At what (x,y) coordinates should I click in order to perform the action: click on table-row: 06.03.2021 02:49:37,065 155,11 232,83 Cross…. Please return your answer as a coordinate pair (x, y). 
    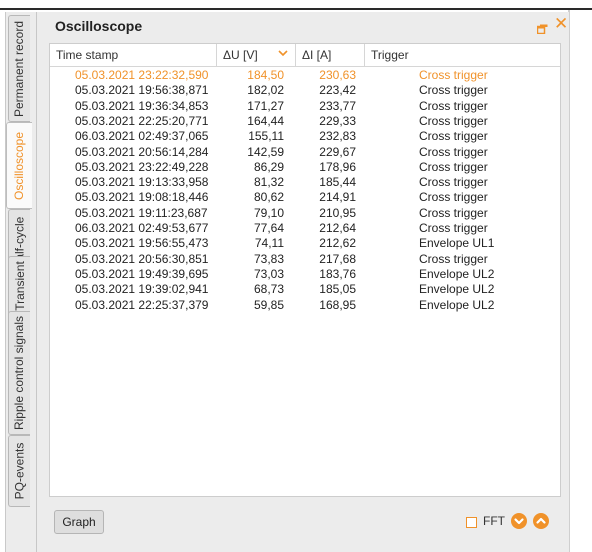
    Looking at the image, I should click on (305, 137).